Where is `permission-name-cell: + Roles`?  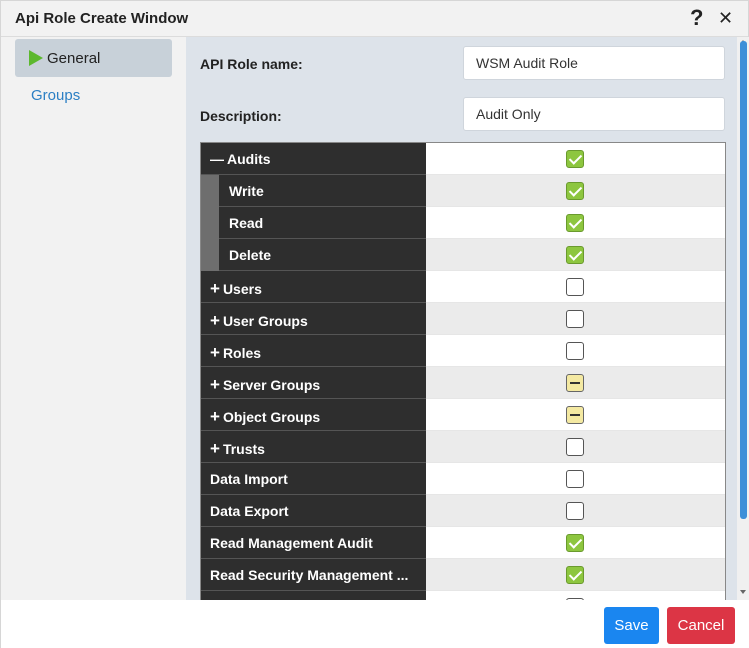 permission-name-cell: + Roles is located at coordinates (313, 351).